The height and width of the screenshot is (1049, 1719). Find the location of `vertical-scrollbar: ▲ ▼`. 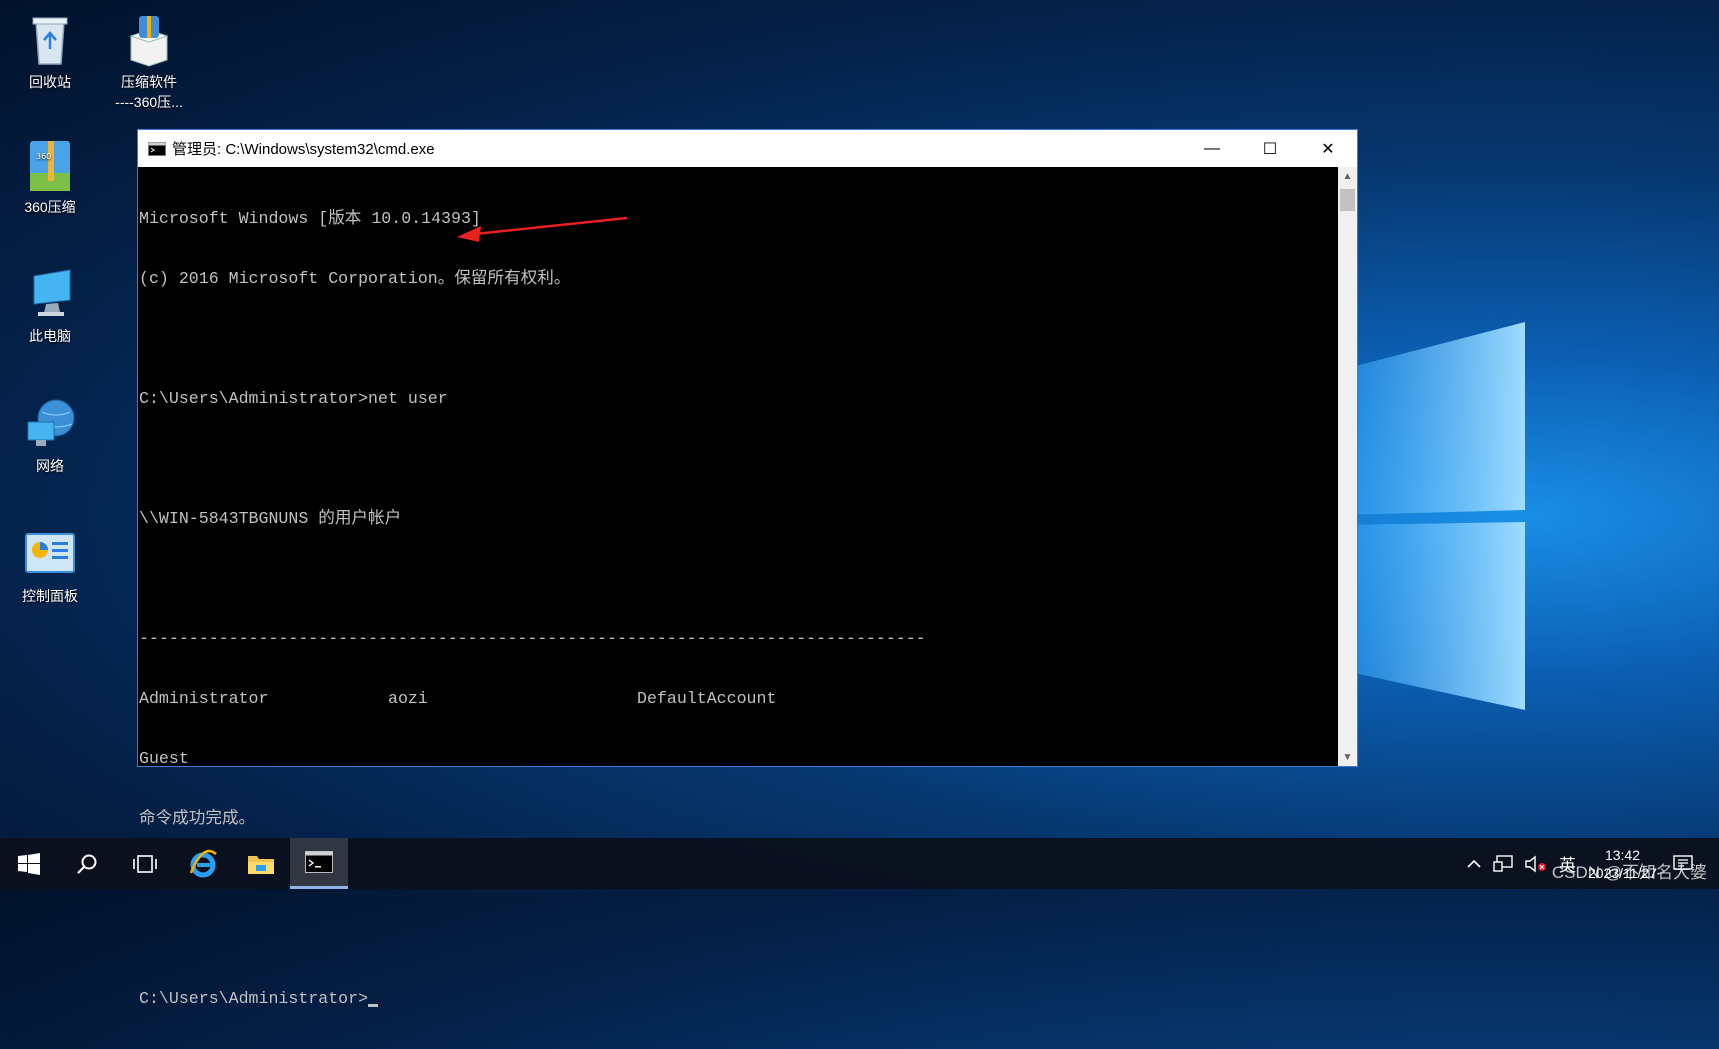

vertical-scrollbar: ▲ ▼ is located at coordinates (1347, 466).